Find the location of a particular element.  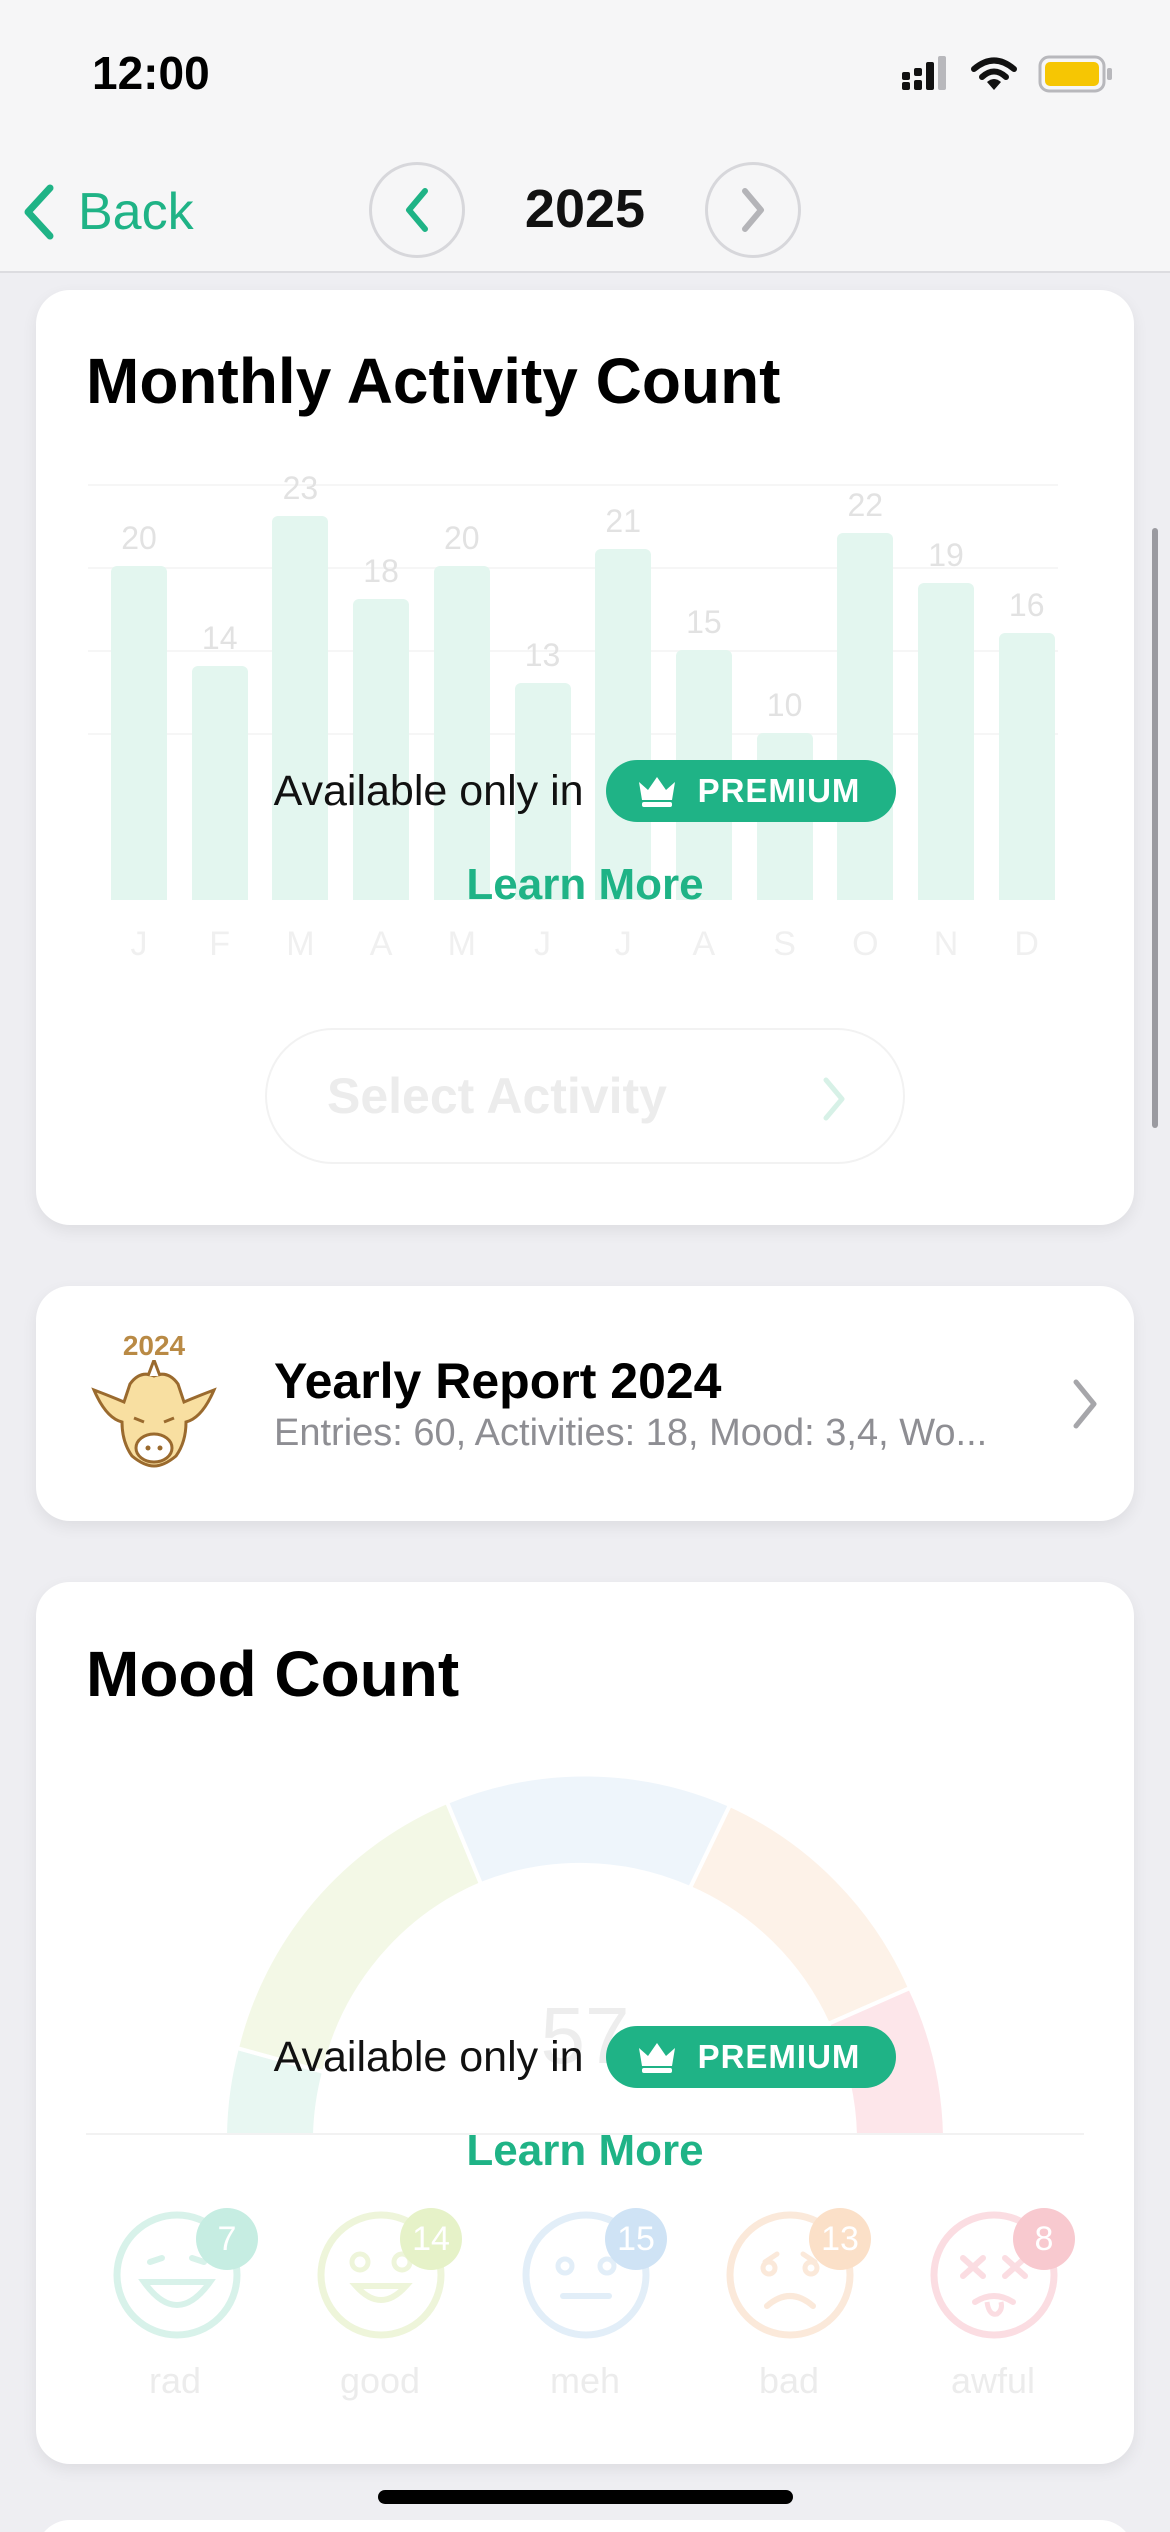

back-button: Back is located at coordinates (108, 212).